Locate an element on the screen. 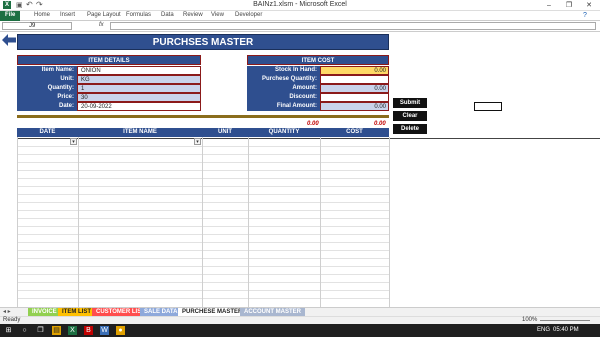 This screenshot has width=600, height=337. search-icon: ○ is located at coordinates (24, 330).